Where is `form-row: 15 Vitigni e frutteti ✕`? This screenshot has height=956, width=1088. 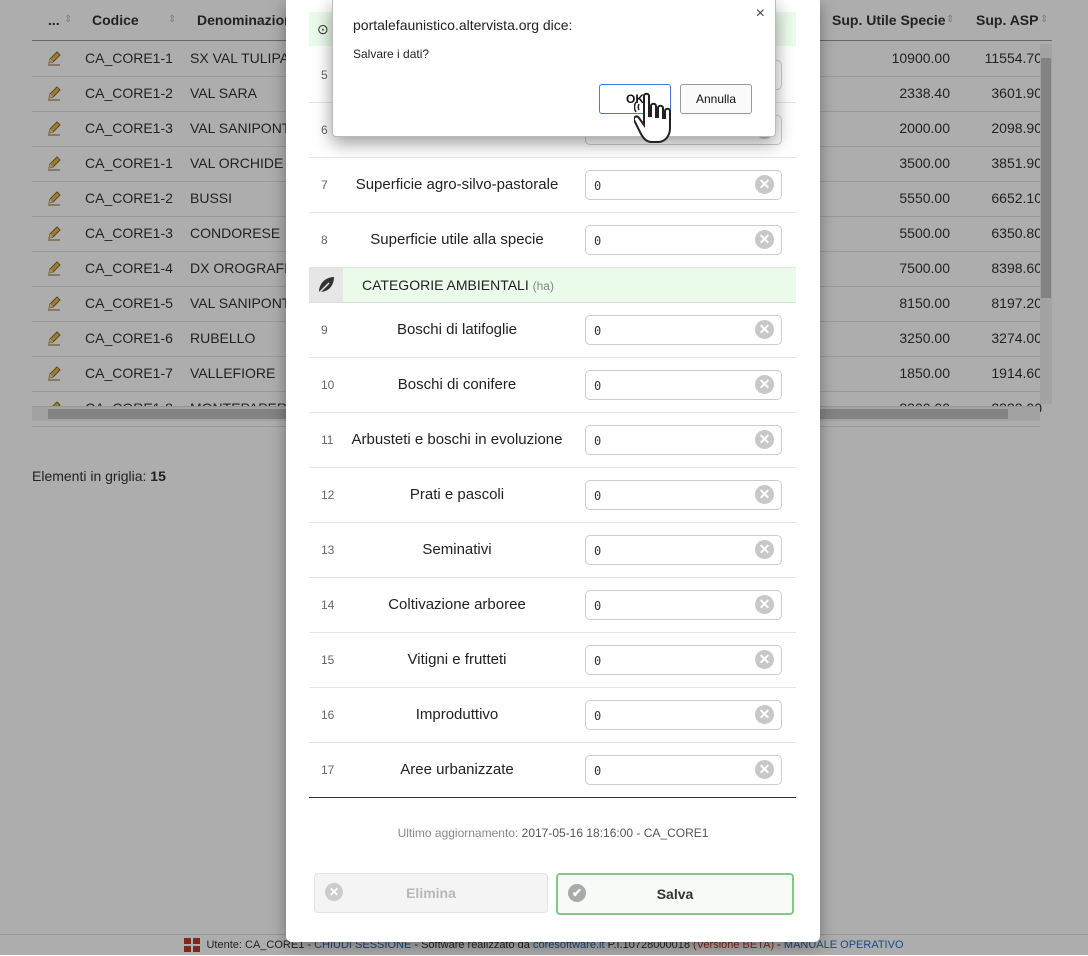 form-row: 15 Vitigni e frutteti ✕ is located at coordinates (552, 660).